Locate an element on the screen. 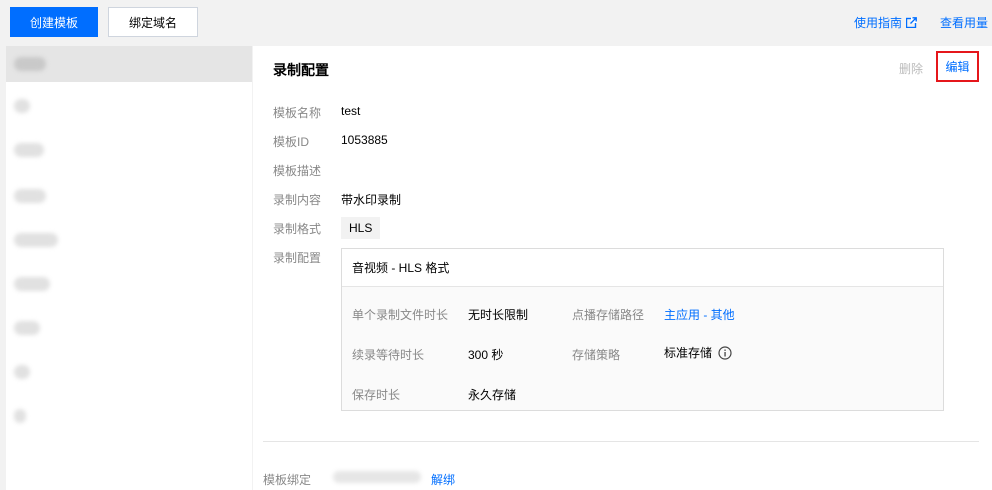 The image size is (992, 490). create-template-button: 创建模板 is located at coordinates (54, 22).